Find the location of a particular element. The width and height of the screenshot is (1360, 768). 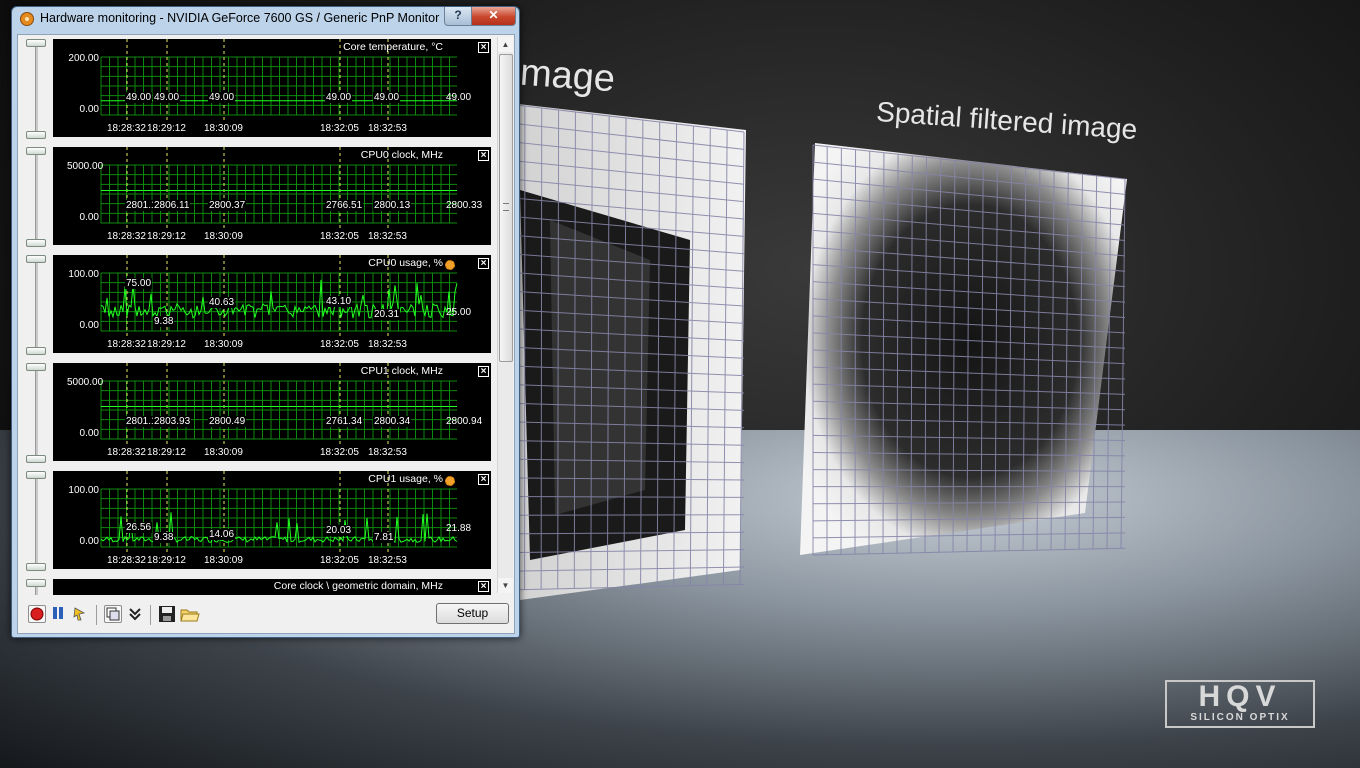

current-value-label: 2800.33 is located at coordinates (464, 205).